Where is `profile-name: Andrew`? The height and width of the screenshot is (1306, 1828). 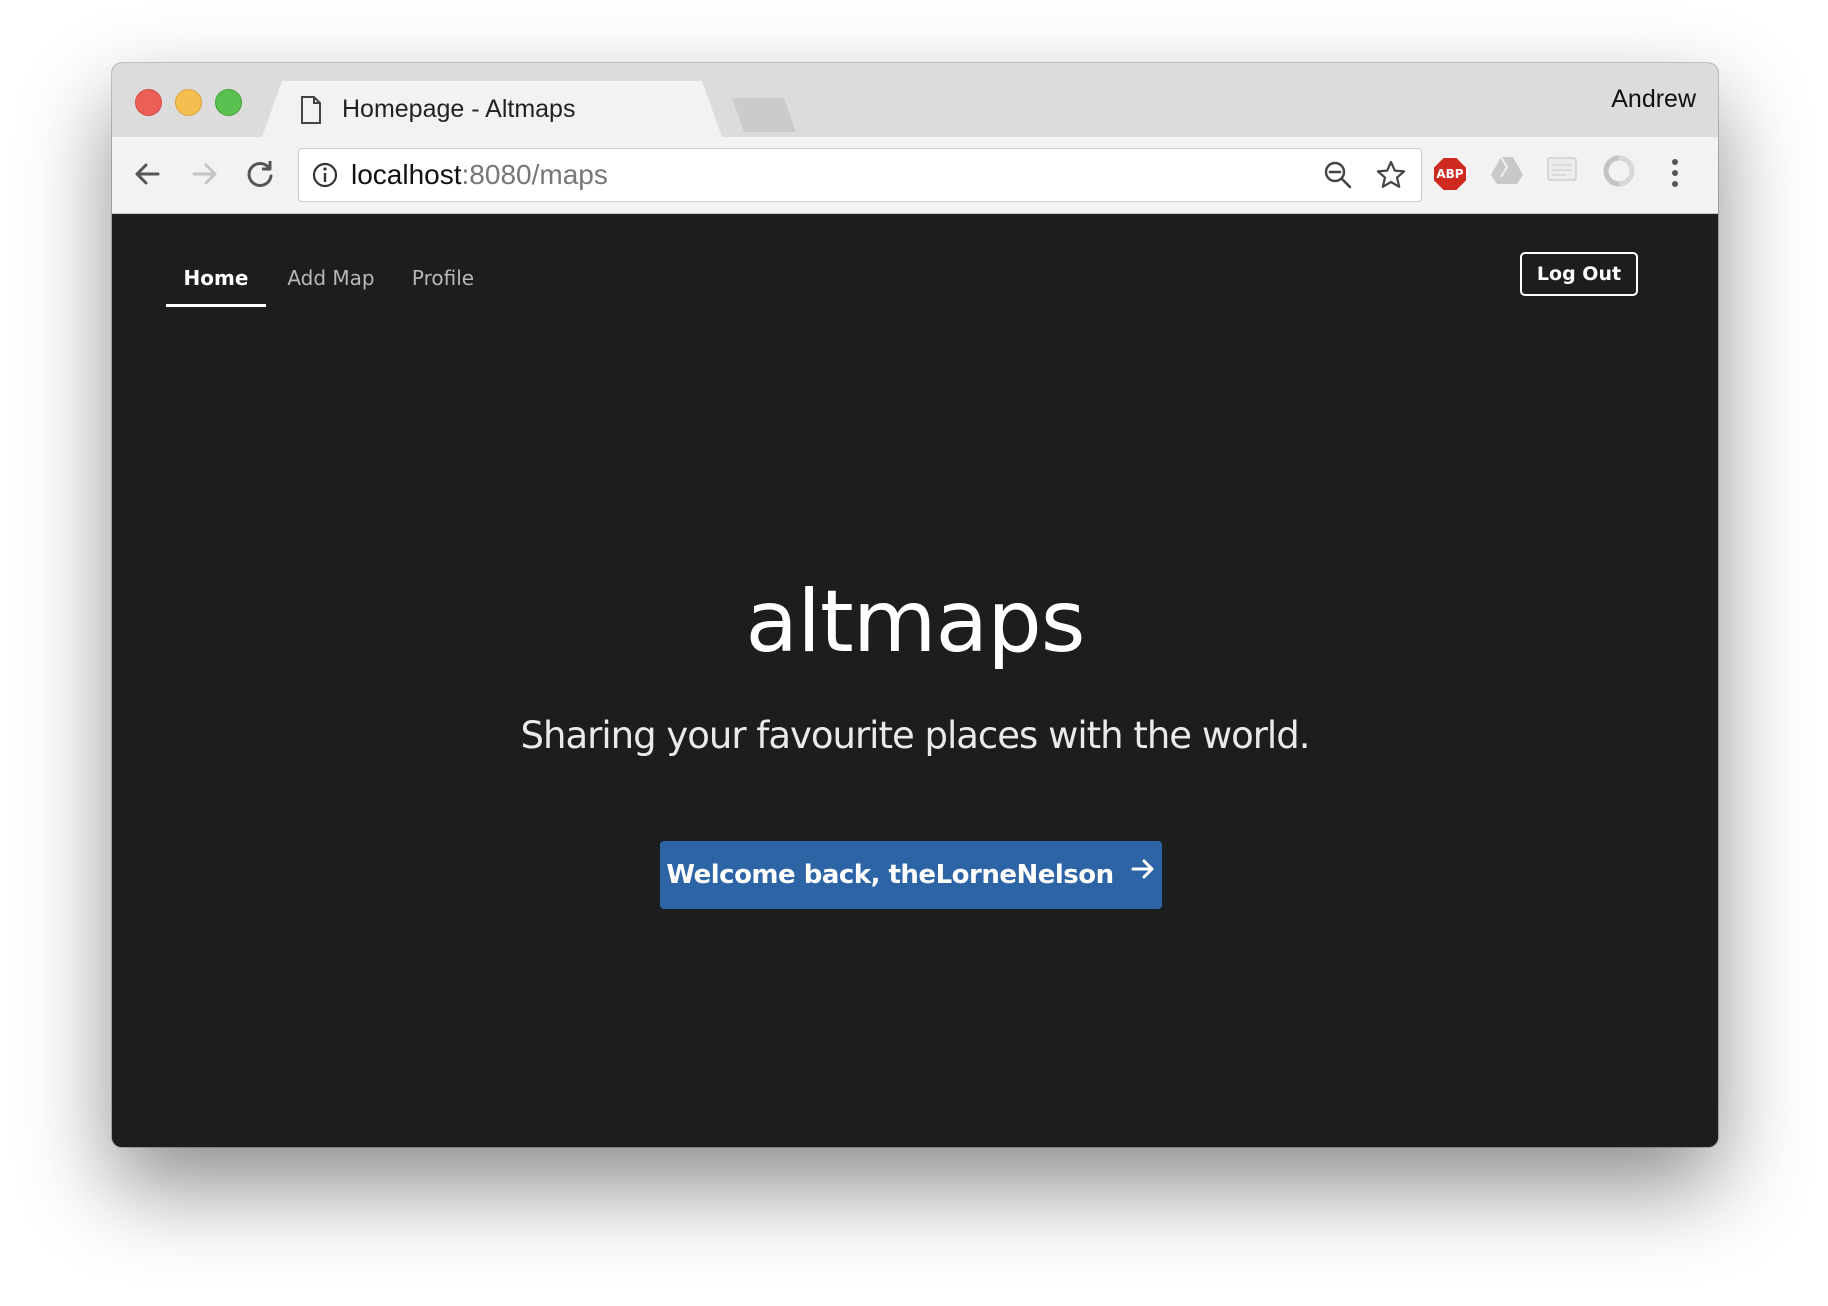 profile-name: Andrew is located at coordinates (1653, 99).